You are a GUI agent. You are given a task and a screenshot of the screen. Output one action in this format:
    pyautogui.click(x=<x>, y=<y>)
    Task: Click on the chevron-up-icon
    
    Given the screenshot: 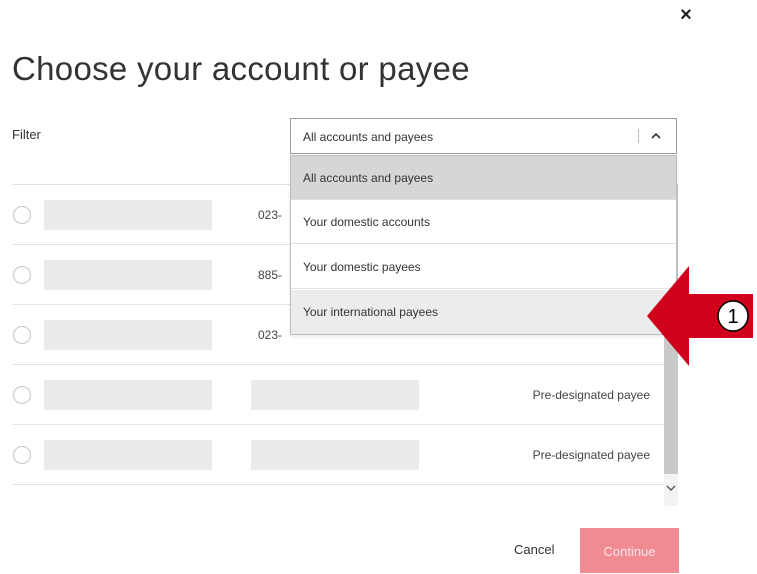 What is the action you would take?
    pyautogui.click(x=656, y=135)
    